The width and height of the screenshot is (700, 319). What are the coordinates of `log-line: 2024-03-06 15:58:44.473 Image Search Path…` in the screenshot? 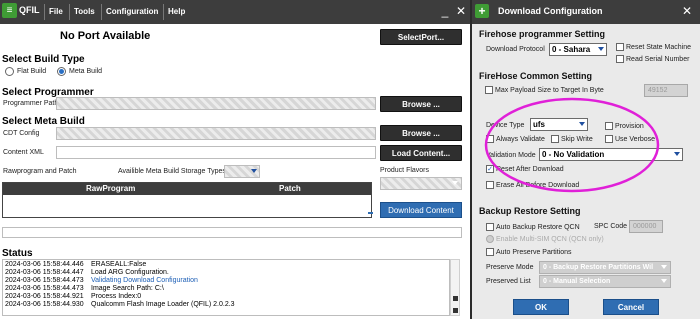 It's located at (226, 289).